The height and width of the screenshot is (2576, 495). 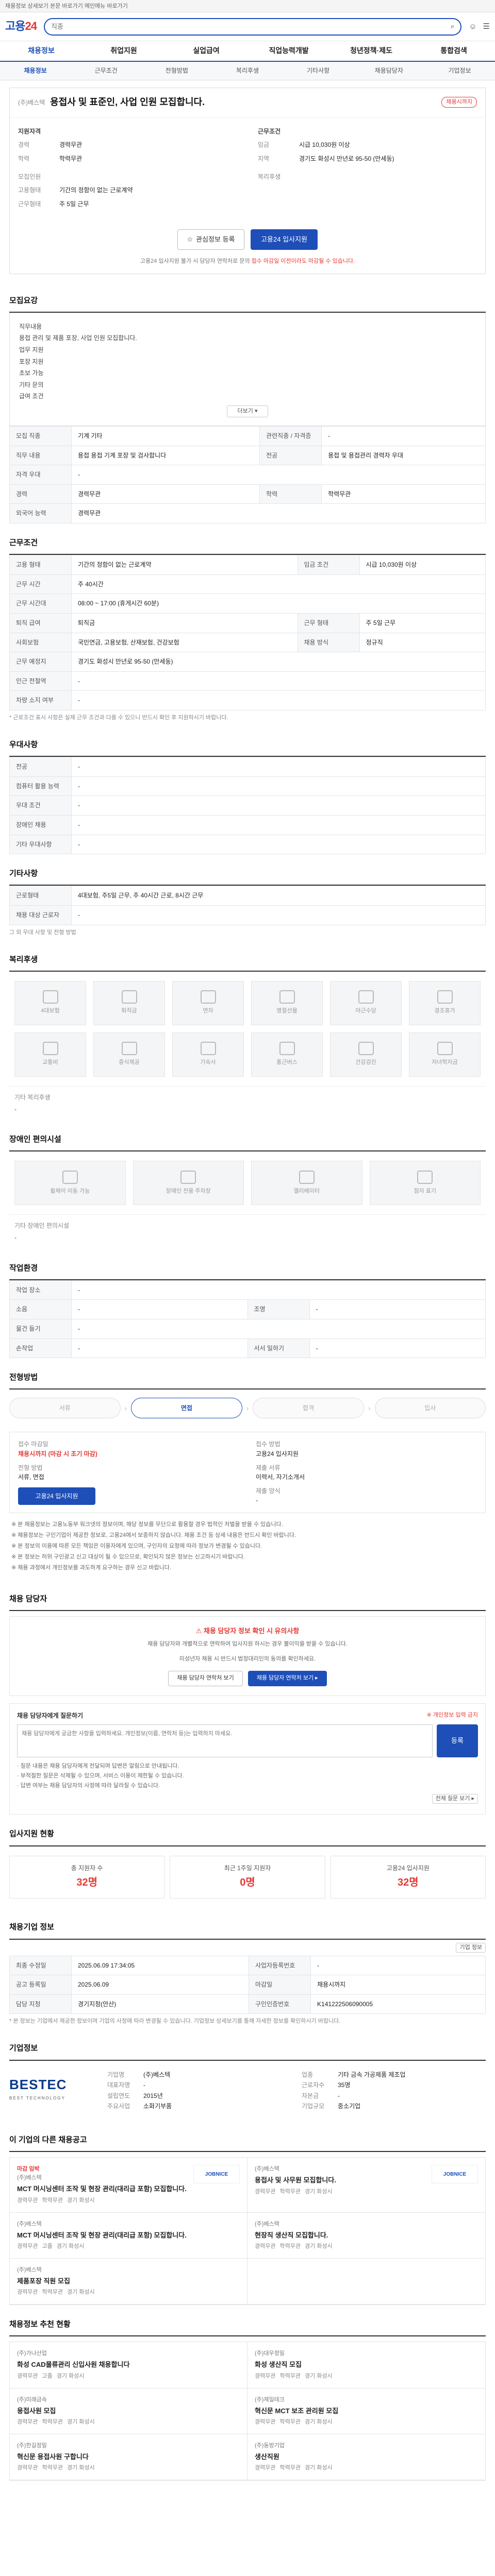 What do you see at coordinates (247, 1868) in the screenshot?
I see `stat-label: 최근 1주일 지원자` at bounding box center [247, 1868].